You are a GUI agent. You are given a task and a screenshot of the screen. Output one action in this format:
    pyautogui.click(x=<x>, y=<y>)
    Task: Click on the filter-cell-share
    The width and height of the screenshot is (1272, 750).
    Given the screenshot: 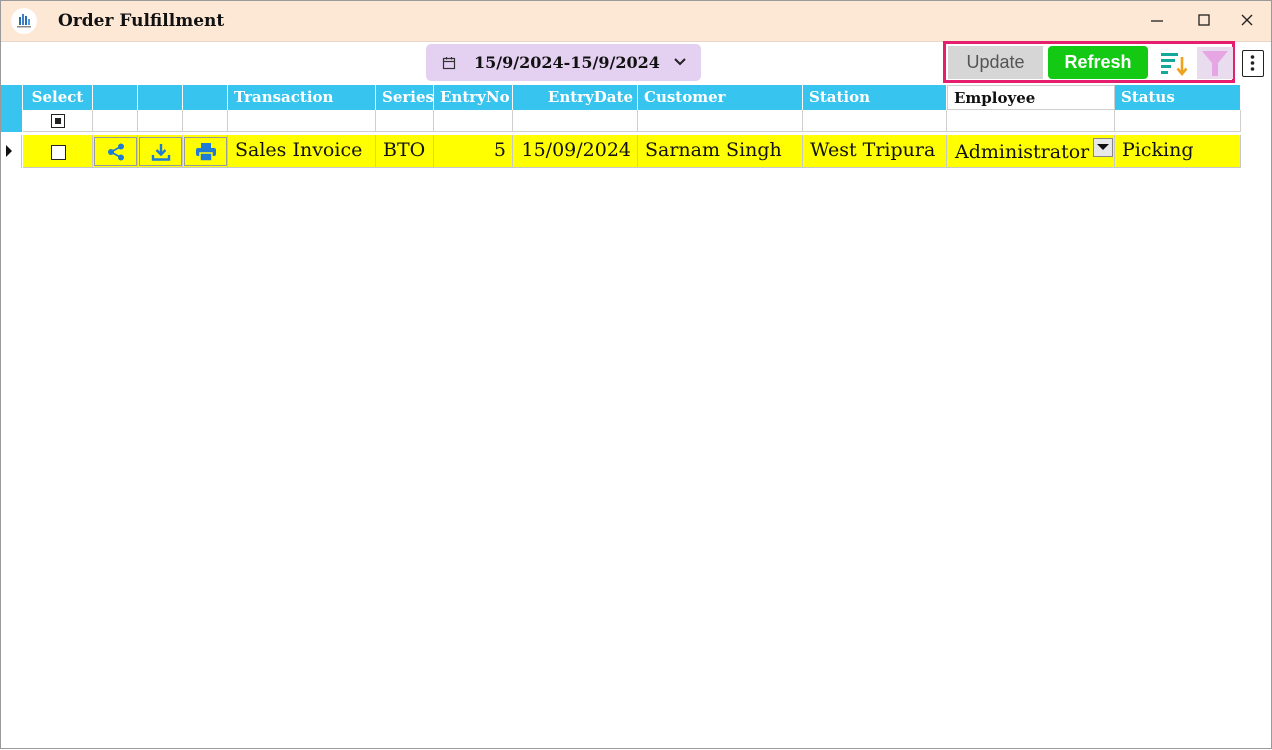 What is the action you would take?
    pyautogui.click(x=115, y=121)
    